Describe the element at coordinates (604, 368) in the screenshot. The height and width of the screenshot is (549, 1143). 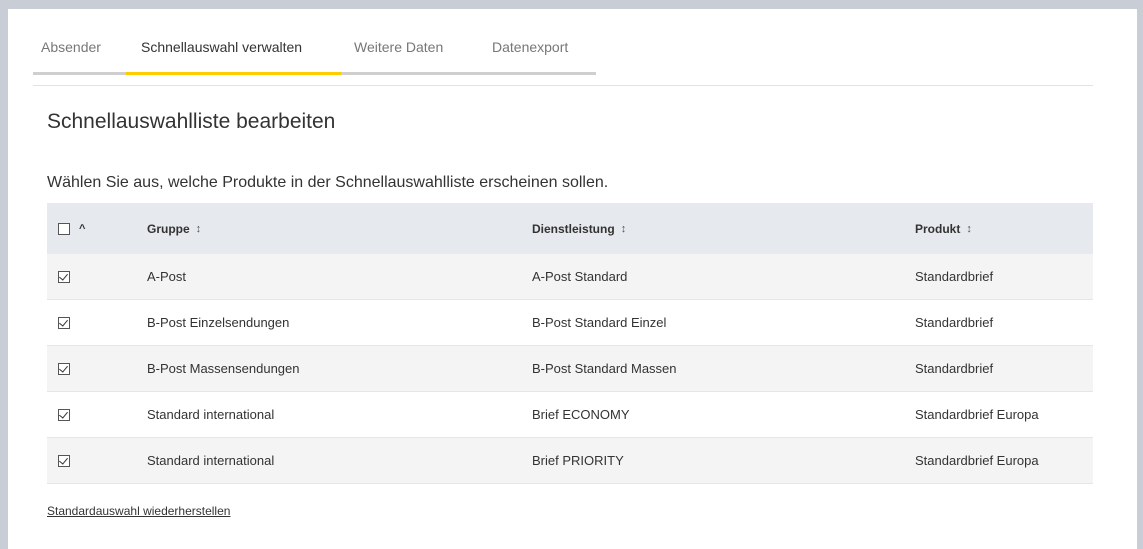
I see `cell-dienstleistung: B-Post Standard Massen` at that location.